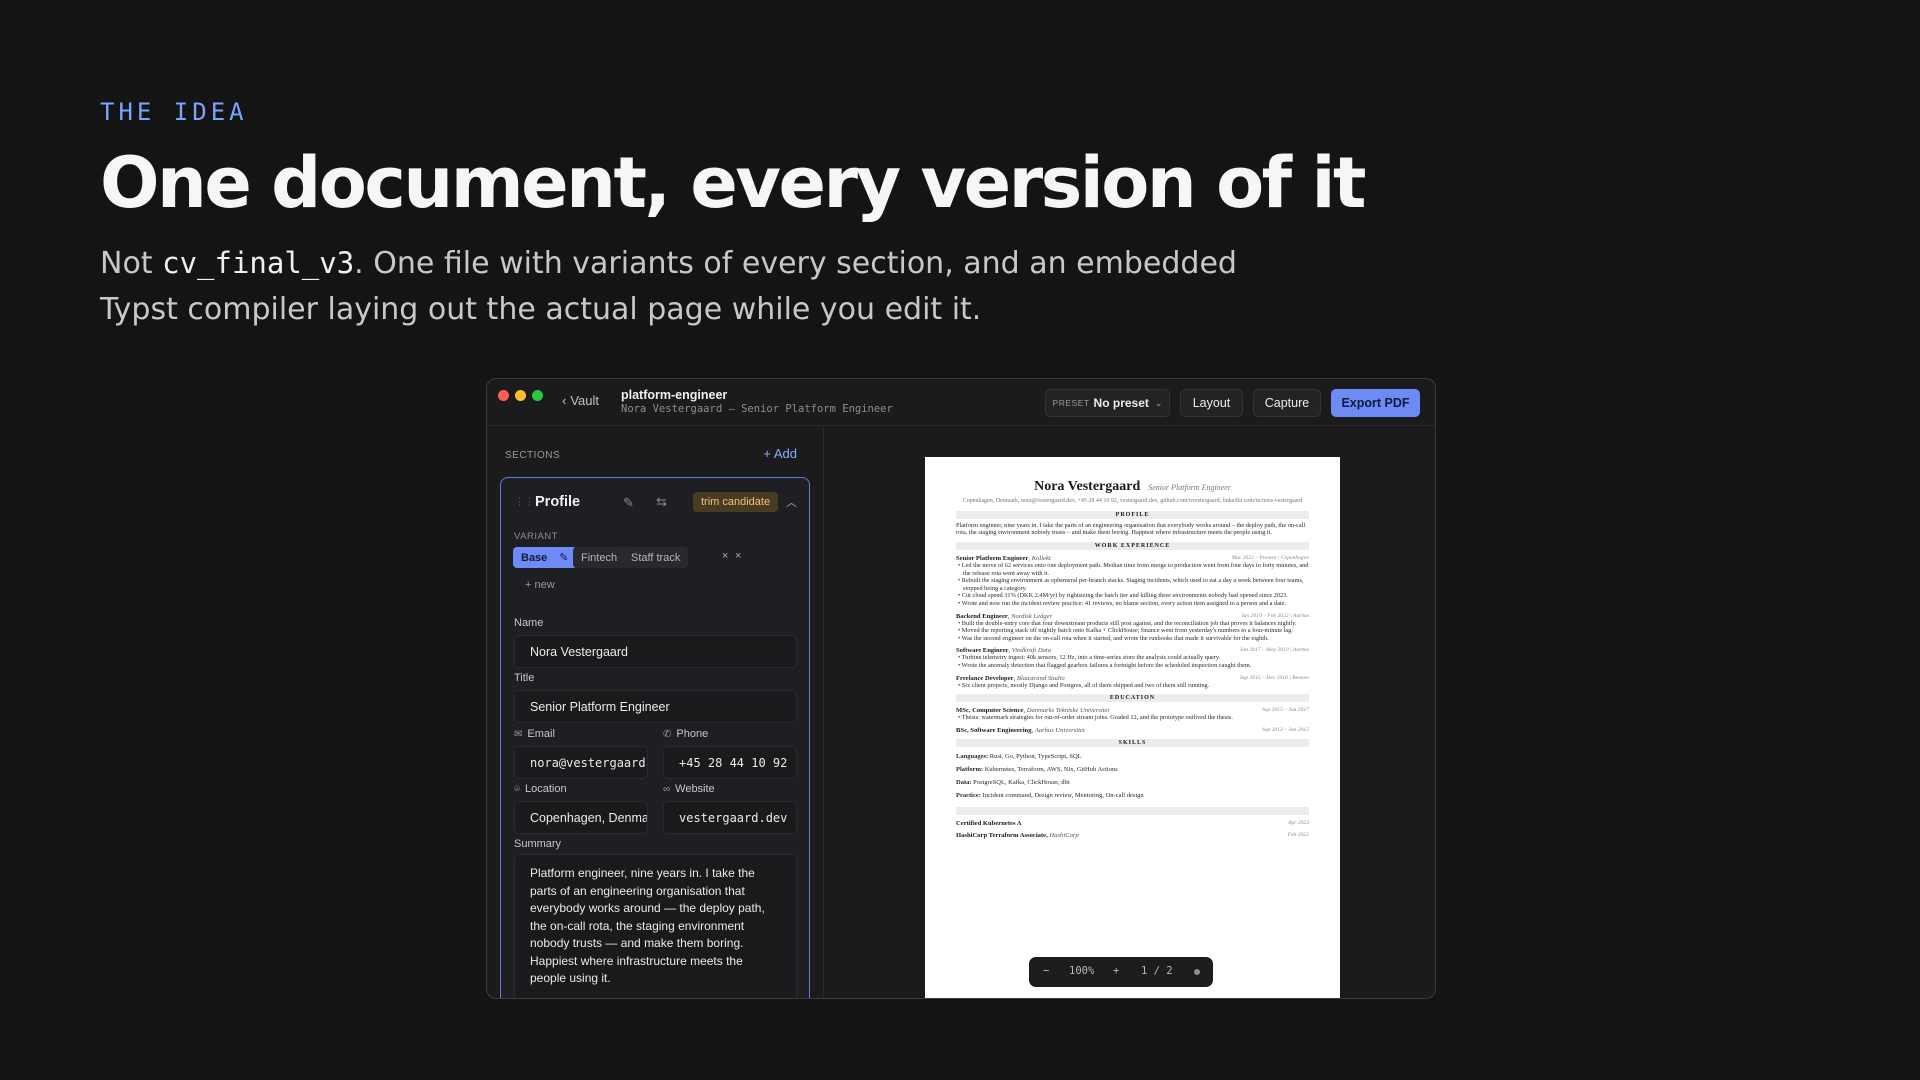 This screenshot has height=1080, width=1920. Describe the element at coordinates (534, 557) in the screenshot. I see `variant-chip-label: Base` at that location.